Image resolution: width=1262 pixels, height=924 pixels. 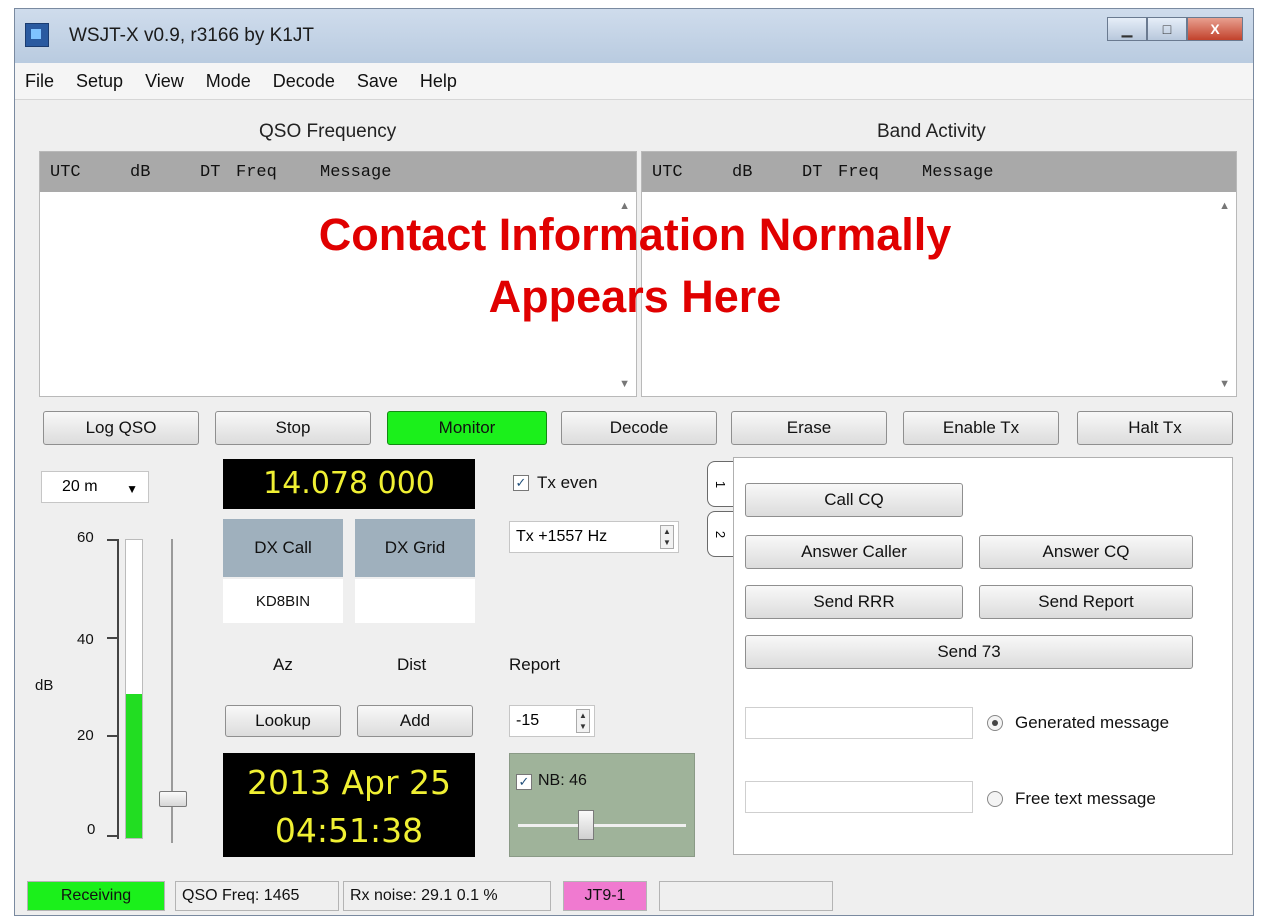 I want to click on meter-tick-0: 0, so click(x=91, y=829).